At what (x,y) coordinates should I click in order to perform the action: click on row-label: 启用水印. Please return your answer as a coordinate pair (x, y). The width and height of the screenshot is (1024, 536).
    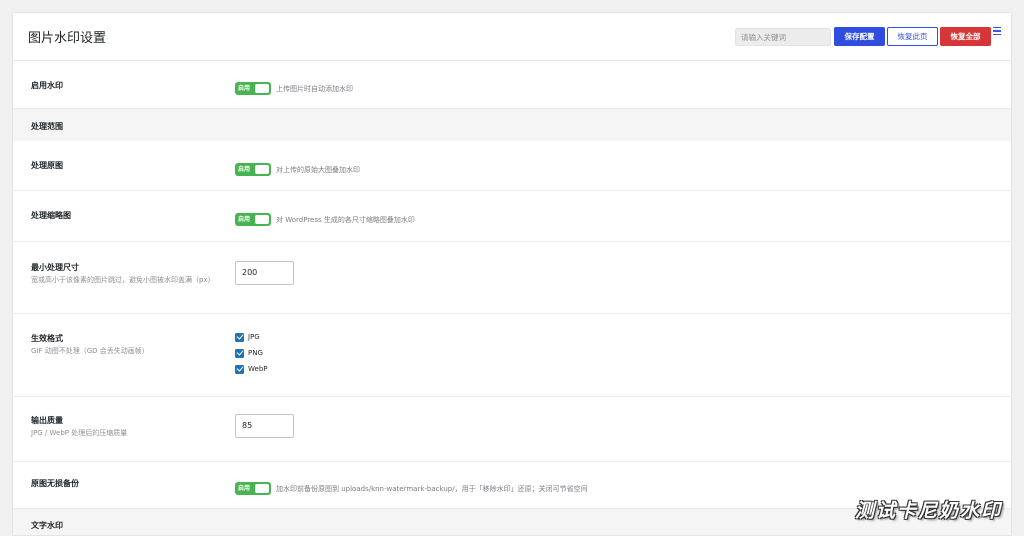
    Looking at the image, I should click on (47, 85).